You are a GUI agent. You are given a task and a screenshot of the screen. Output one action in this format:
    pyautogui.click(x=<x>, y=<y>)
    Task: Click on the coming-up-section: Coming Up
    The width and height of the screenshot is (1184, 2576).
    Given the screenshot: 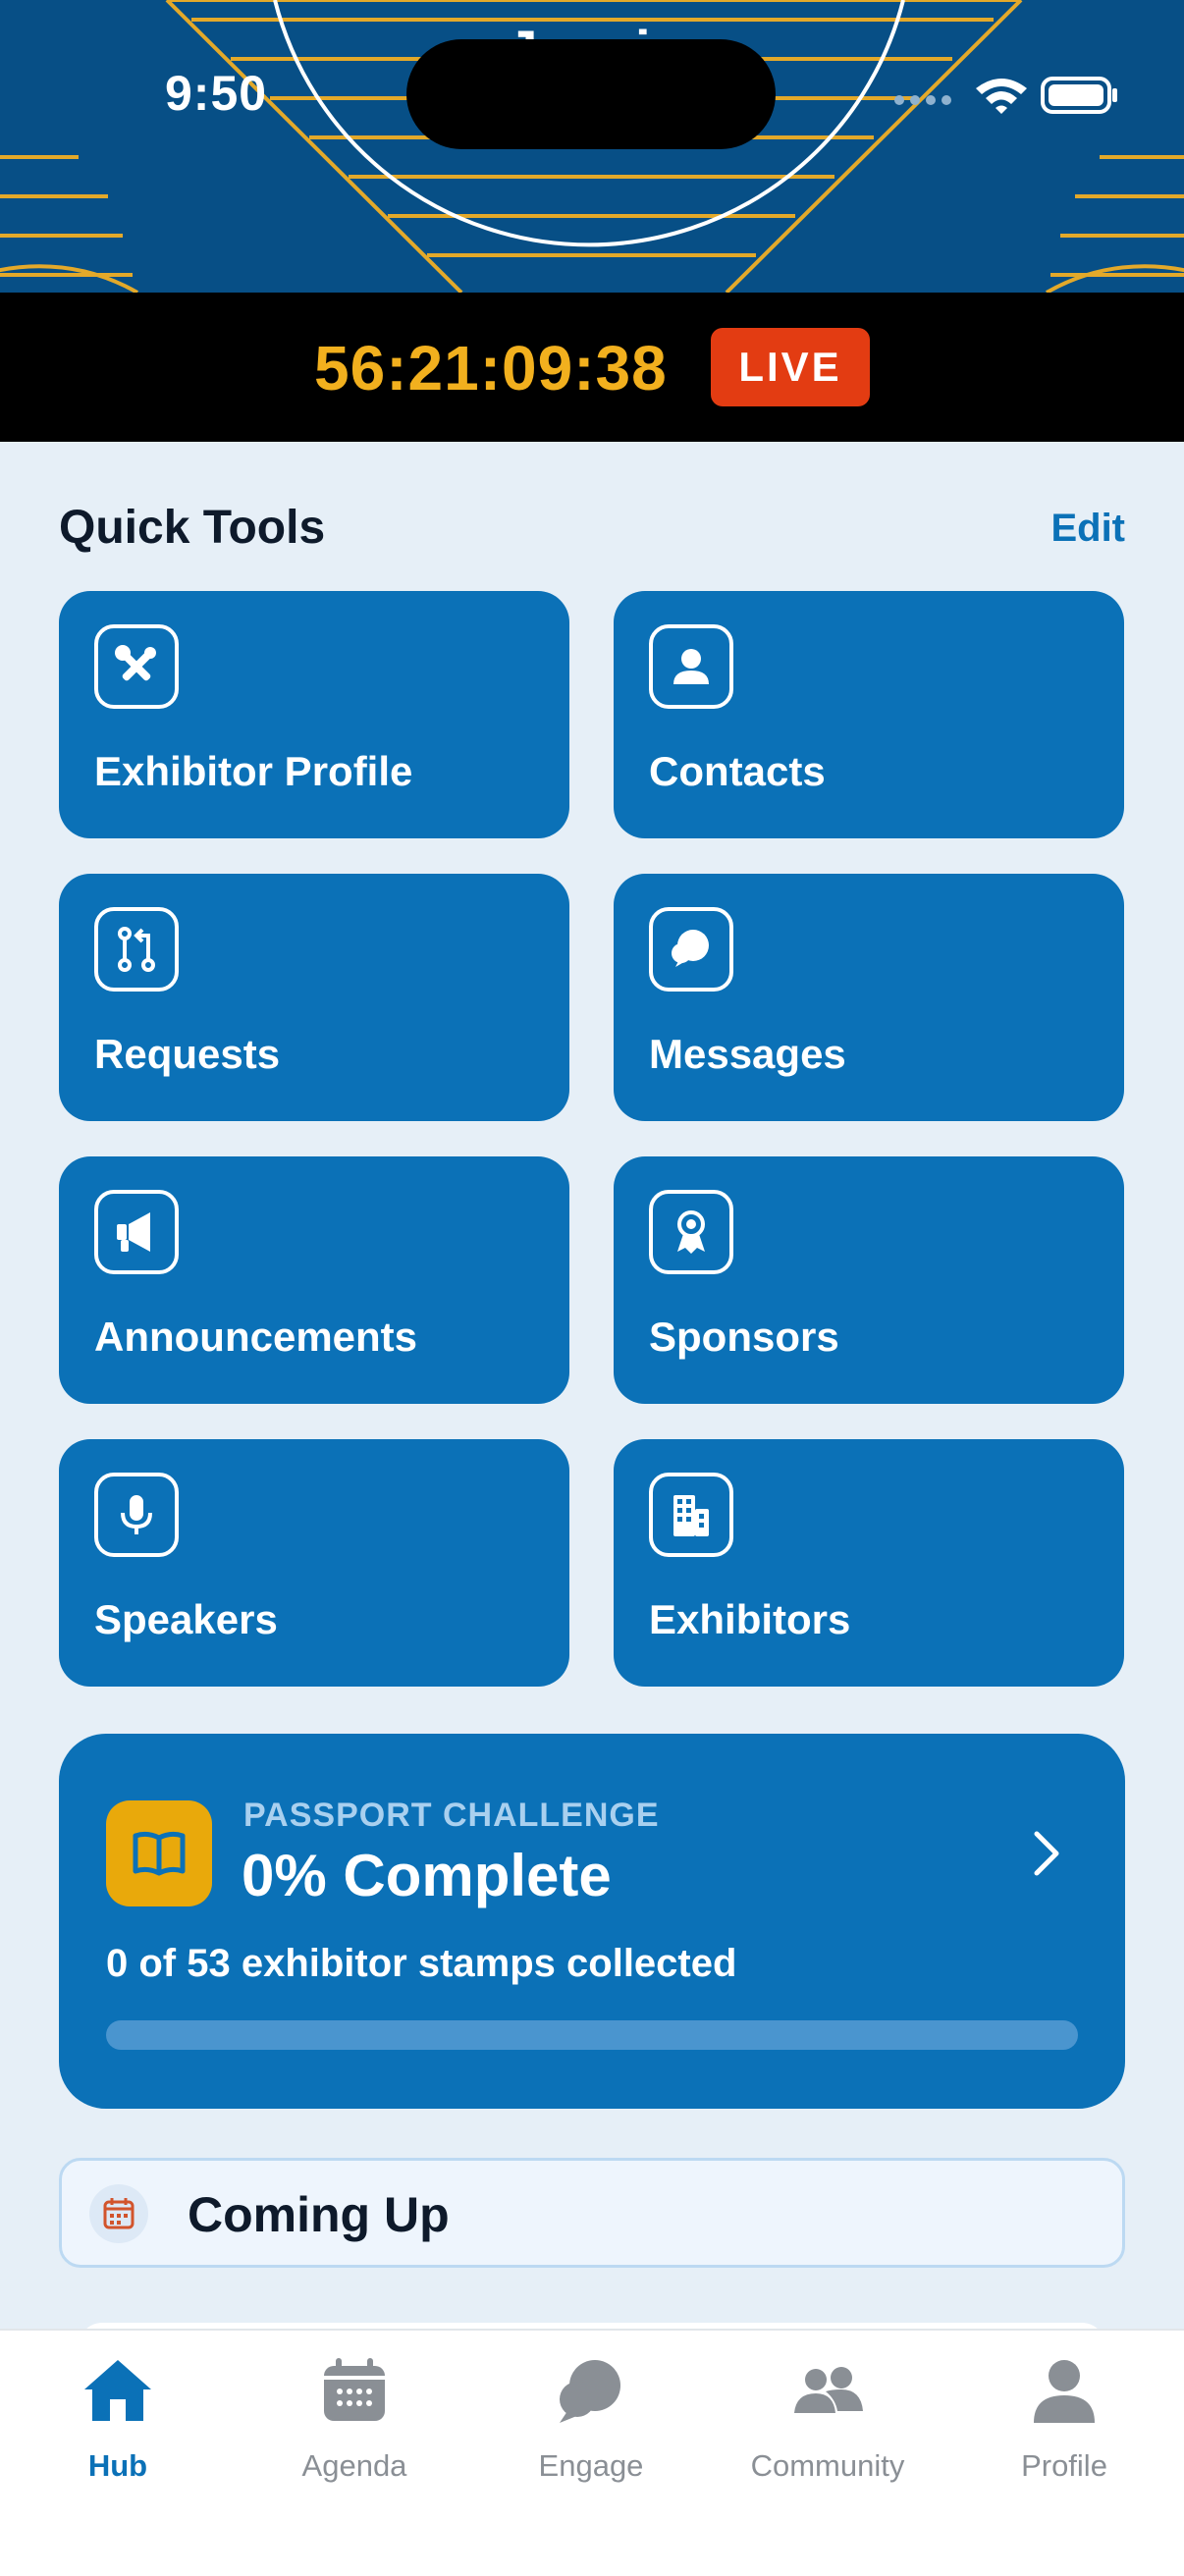 What is the action you would take?
    pyautogui.click(x=592, y=2213)
    